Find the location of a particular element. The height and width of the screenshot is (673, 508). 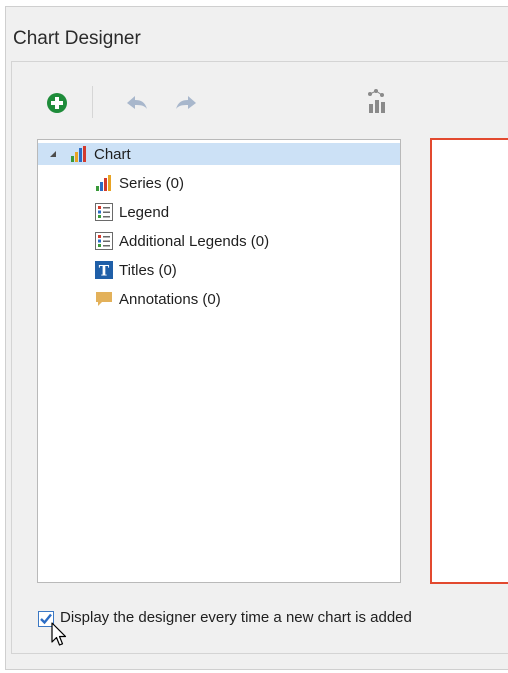

undo-arrow-icon is located at coordinates (137, 102).